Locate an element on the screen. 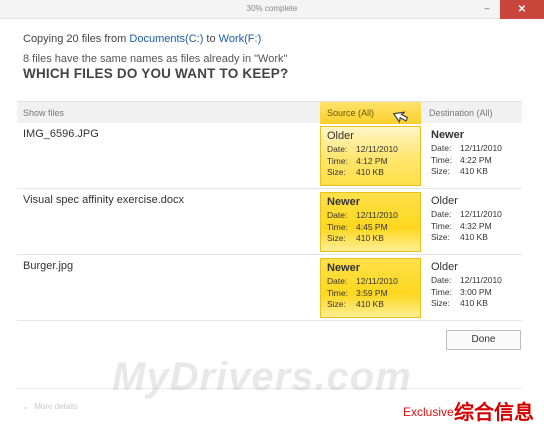 The width and height of the screenshot is (544, 426). file-time: 3:00 PM is located at coordinates (476, 291).